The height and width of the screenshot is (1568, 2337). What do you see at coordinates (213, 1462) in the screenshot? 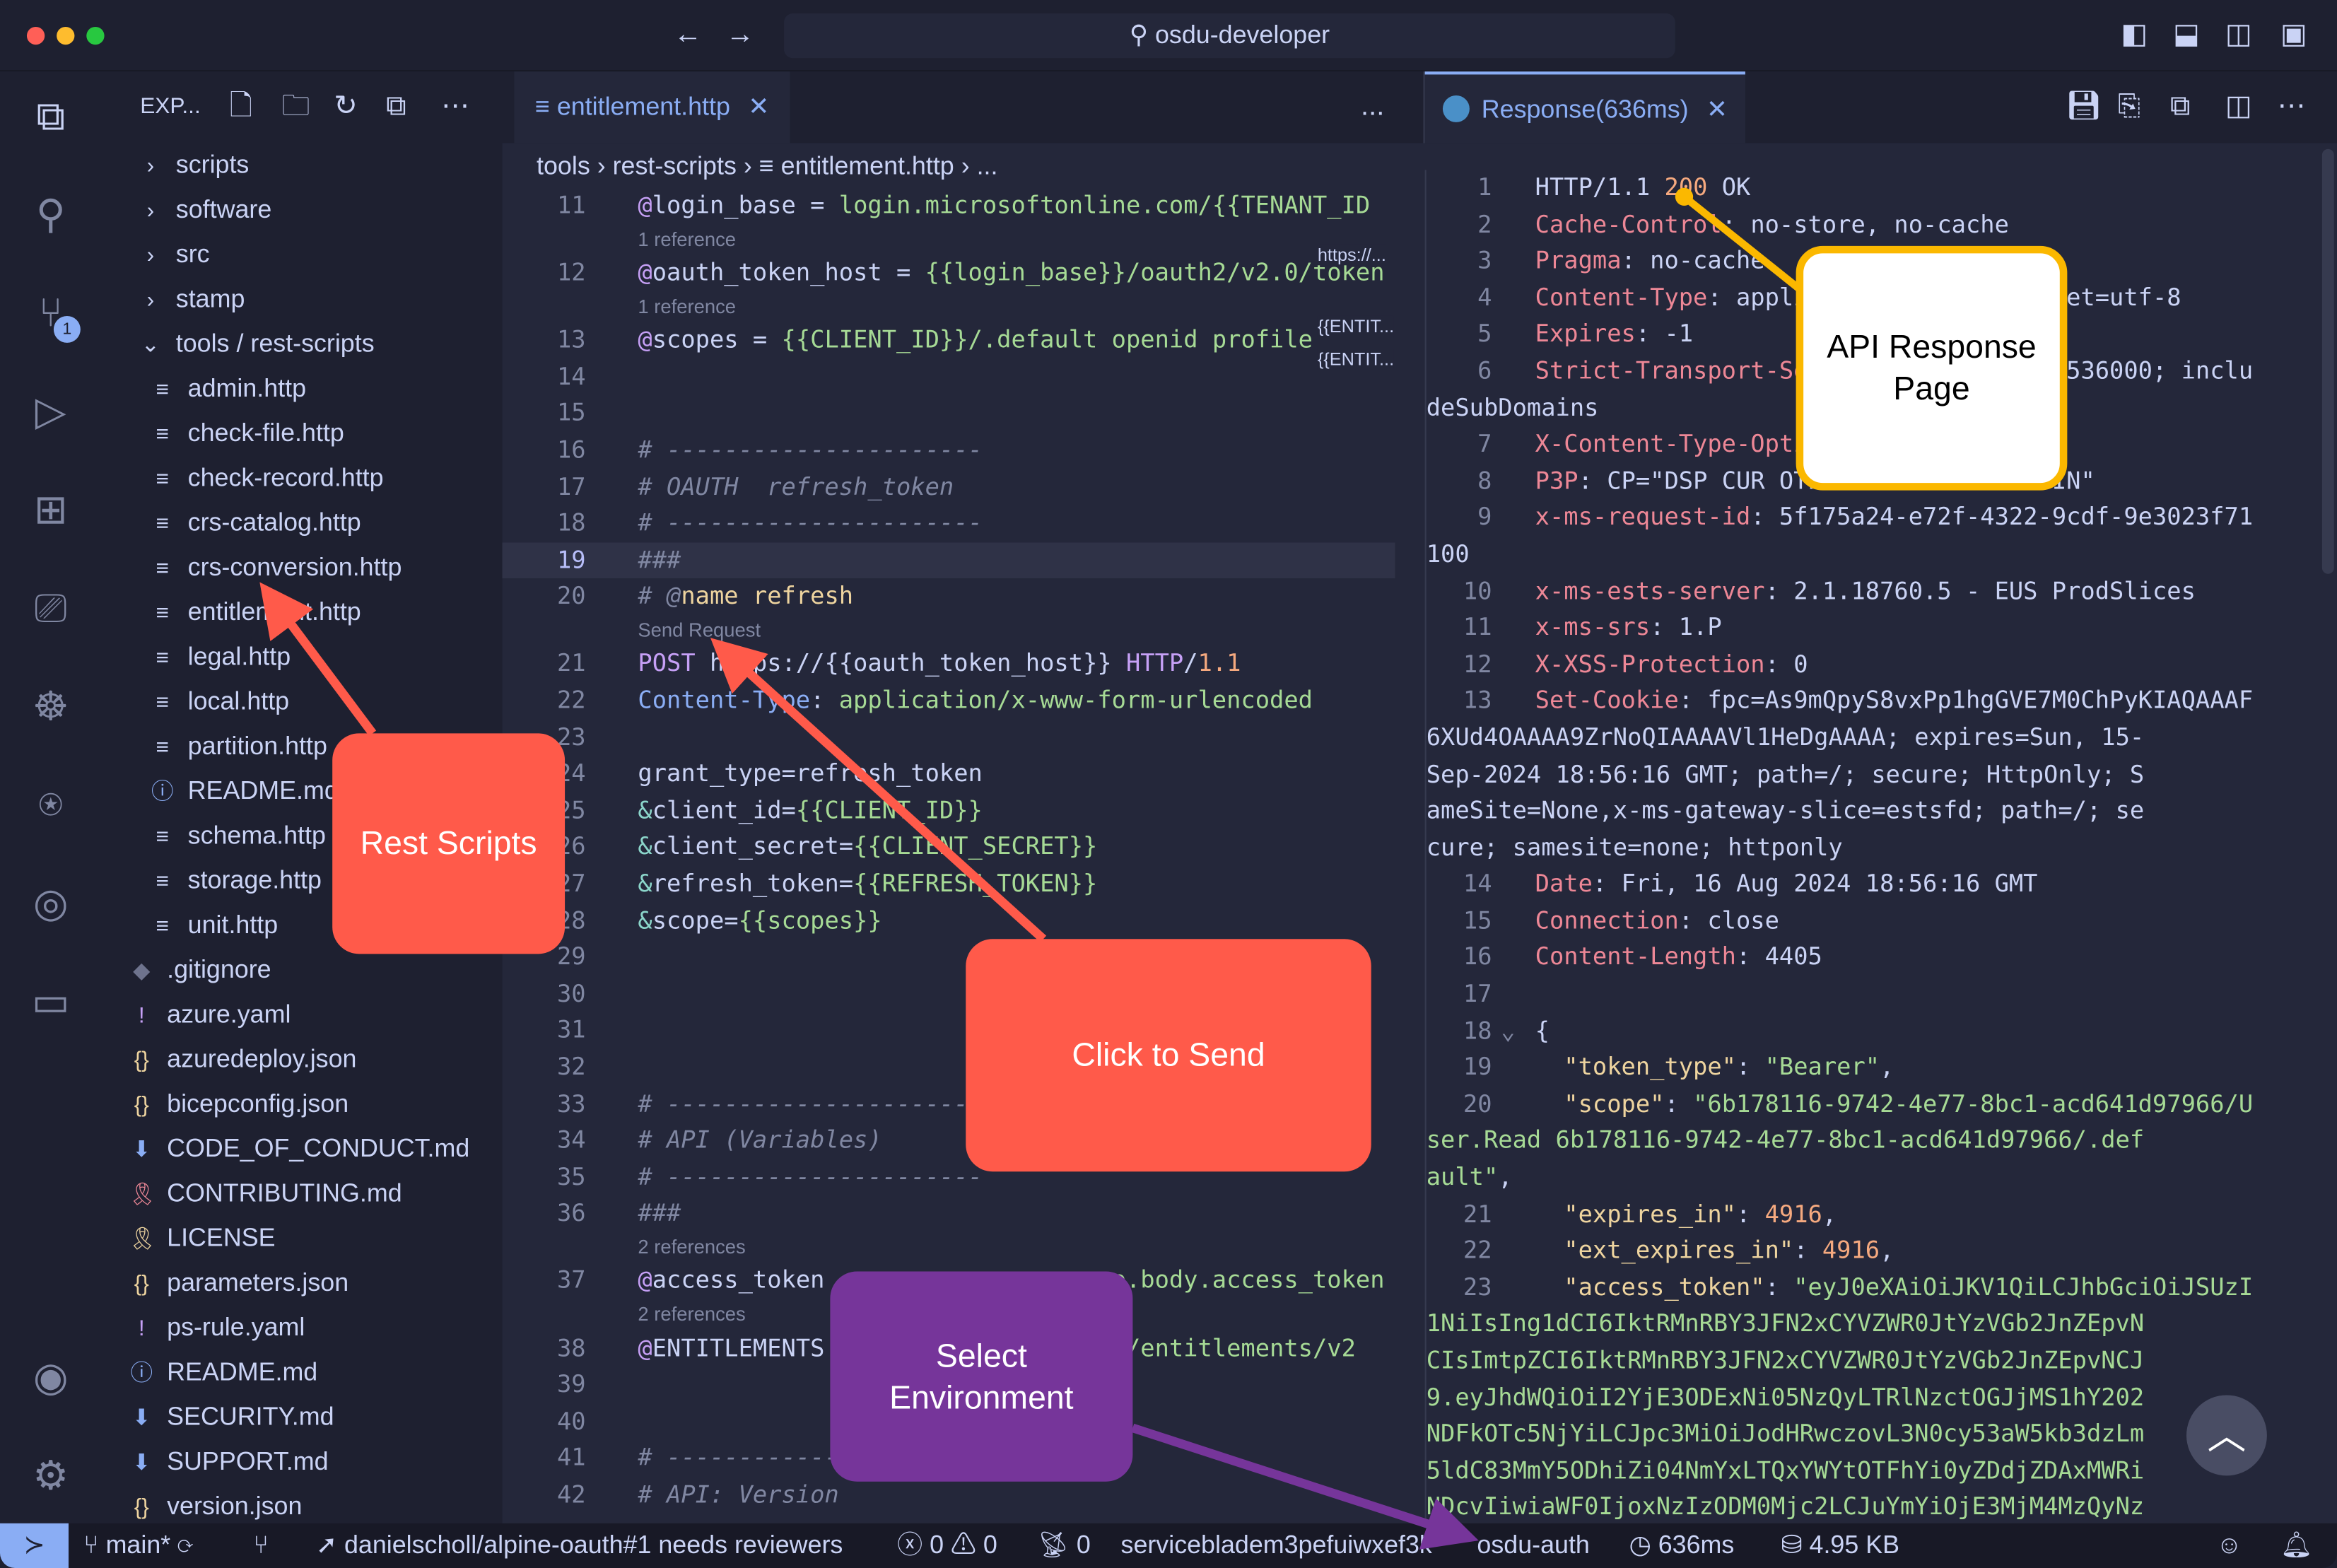
I see `tree-item: ⬇ SUPPORT.md` at bounding box center [213, 1462].